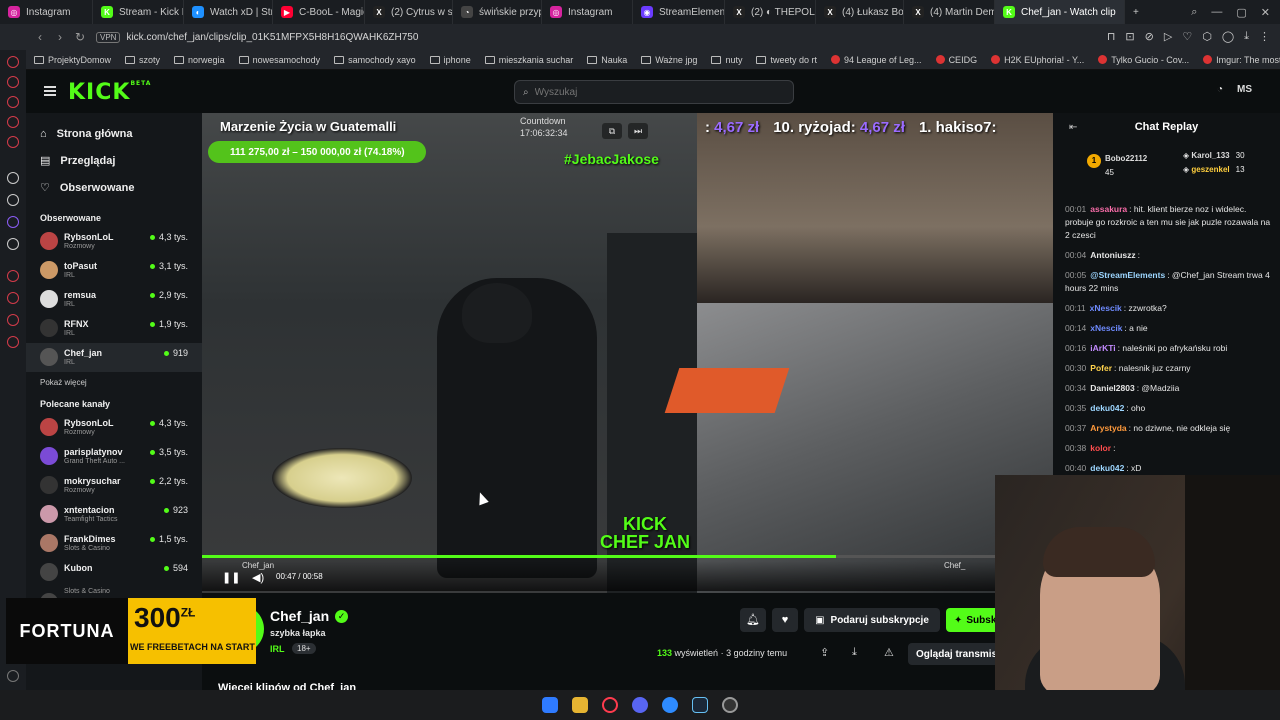 Image resolution: width=1280 pixels, height=720 pixels. What do you see at coordinates (13, 676) in the screenshot?
I see `more-icon` at bounding box center [13, 676].